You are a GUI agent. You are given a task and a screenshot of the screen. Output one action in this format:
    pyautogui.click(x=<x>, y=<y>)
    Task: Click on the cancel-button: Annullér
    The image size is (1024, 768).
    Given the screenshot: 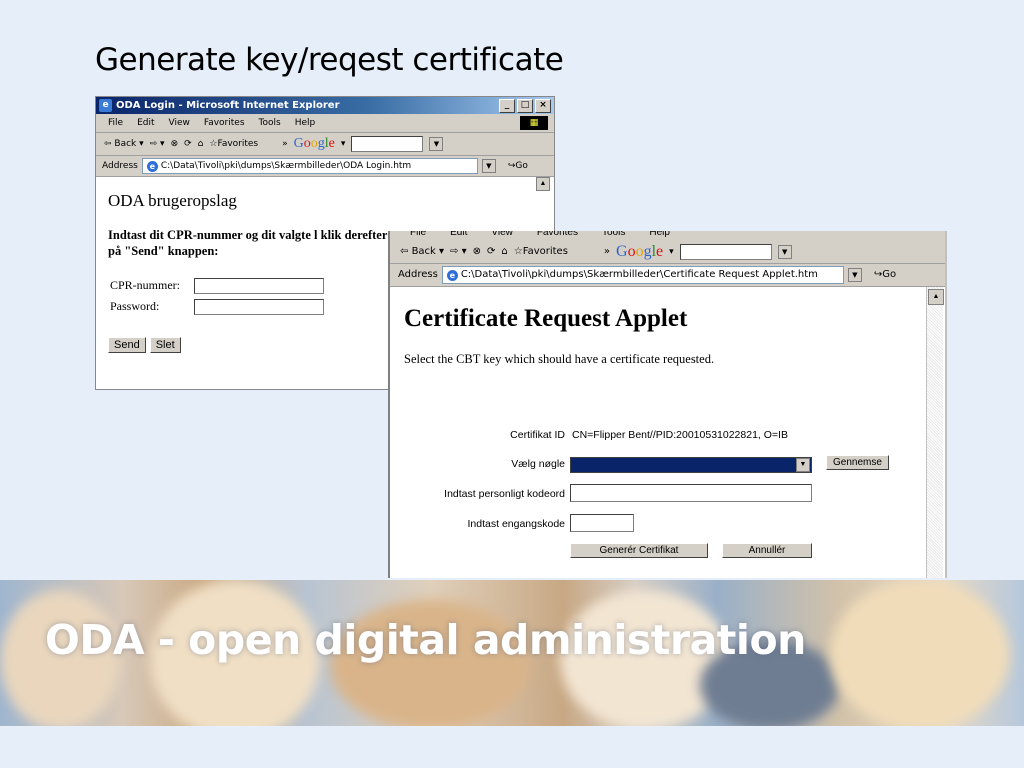 What is the action you would take?
    pyautogui.click(x=767, y=550)
    